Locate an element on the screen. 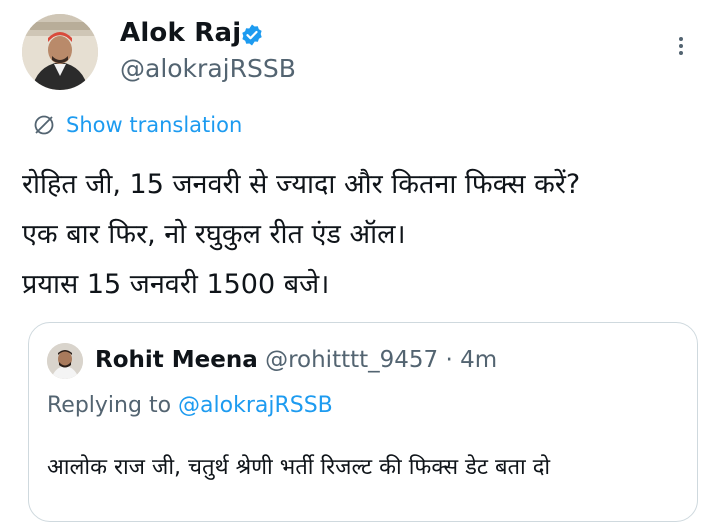 Image resolution: width=720 pixels, height=522 pixels. quote-author-avatar is located at coordinates (65, 361).